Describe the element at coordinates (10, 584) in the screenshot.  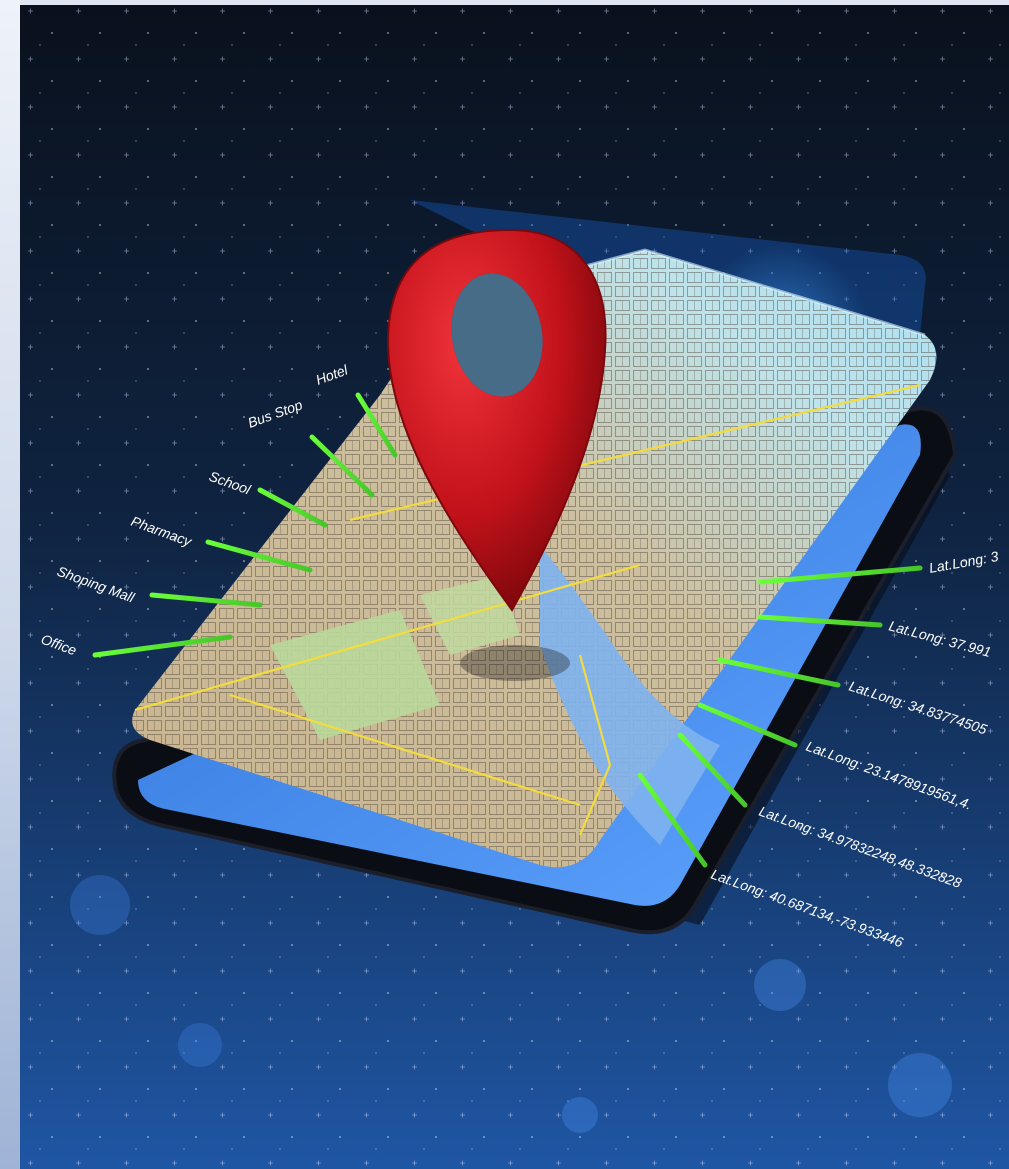
I see `left-edge-strip` at that location.